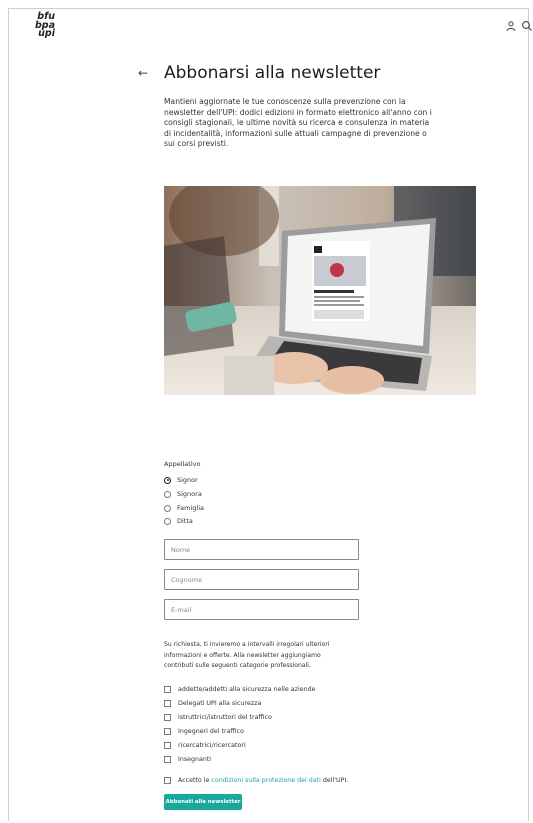 The image size is (533, 823). Describe the element at coordinates (143, 73) in the screenshot. I see `arrow-left-icon: ←` at that location.